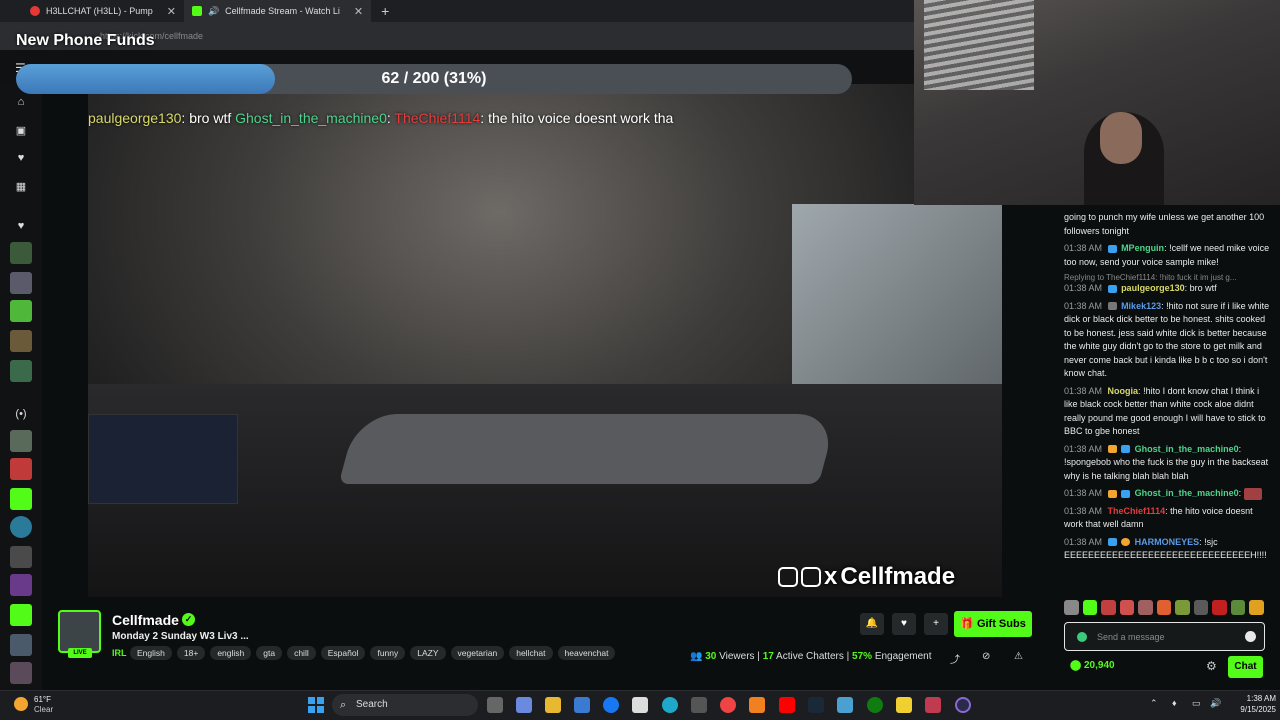 Image resolution: width=1280 pixels, height=720 pixels. I want to click on vlc-icon, so click(757, 705).